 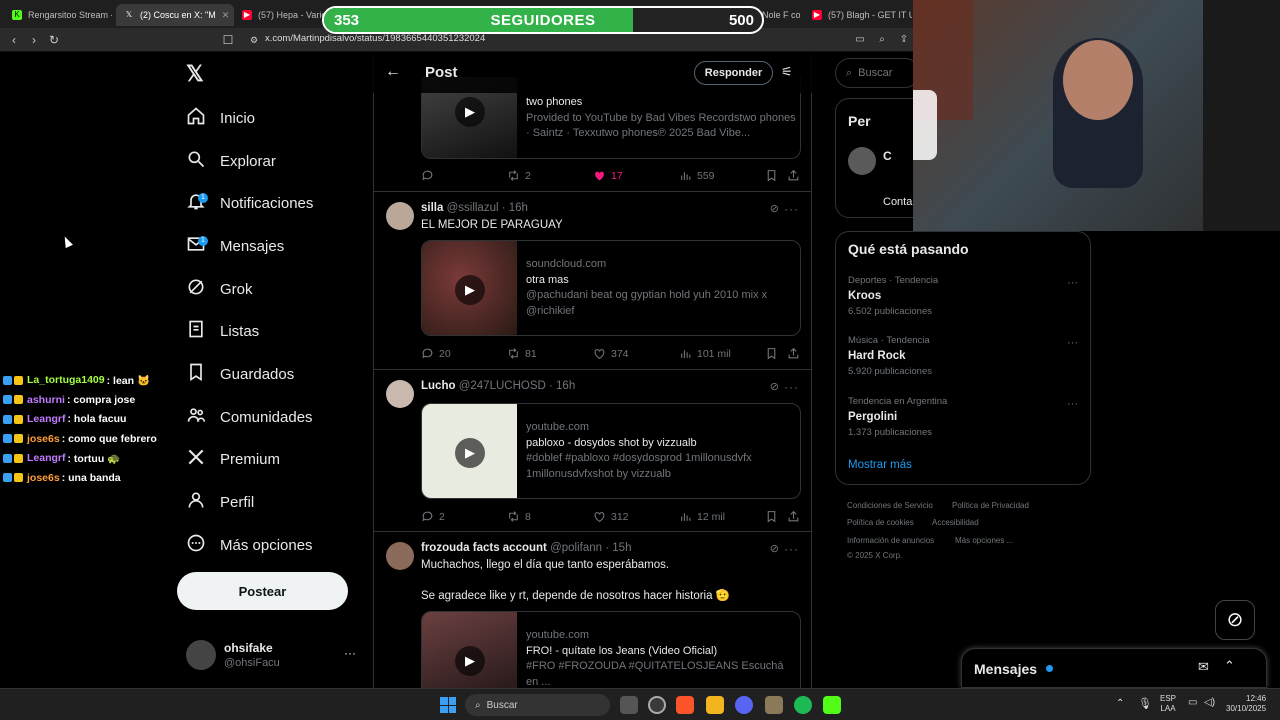 What do you see at coordinates (448, 705) in the screenshot?
I see `windows-start-icon` at bounding box center [448, 705].